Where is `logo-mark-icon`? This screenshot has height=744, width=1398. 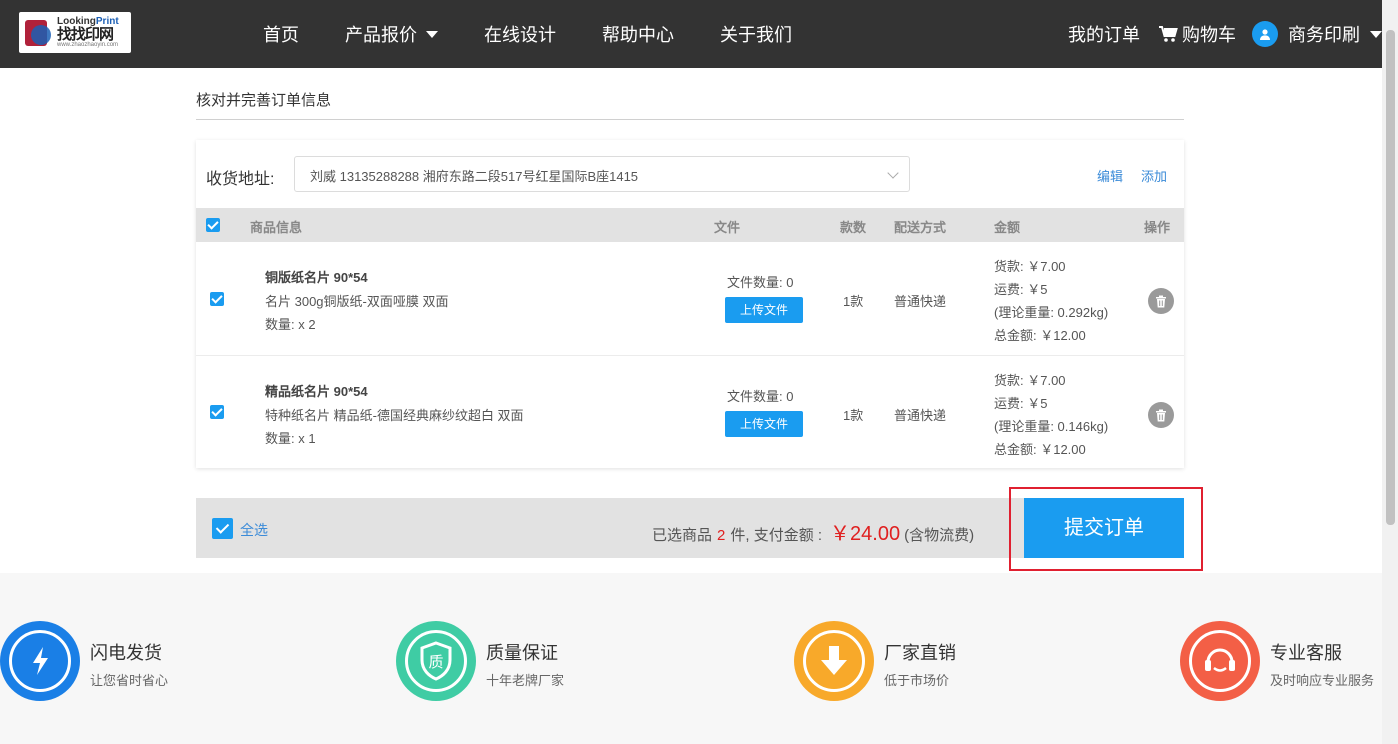 logo-mark-icon is located at coordinates (38, 33).